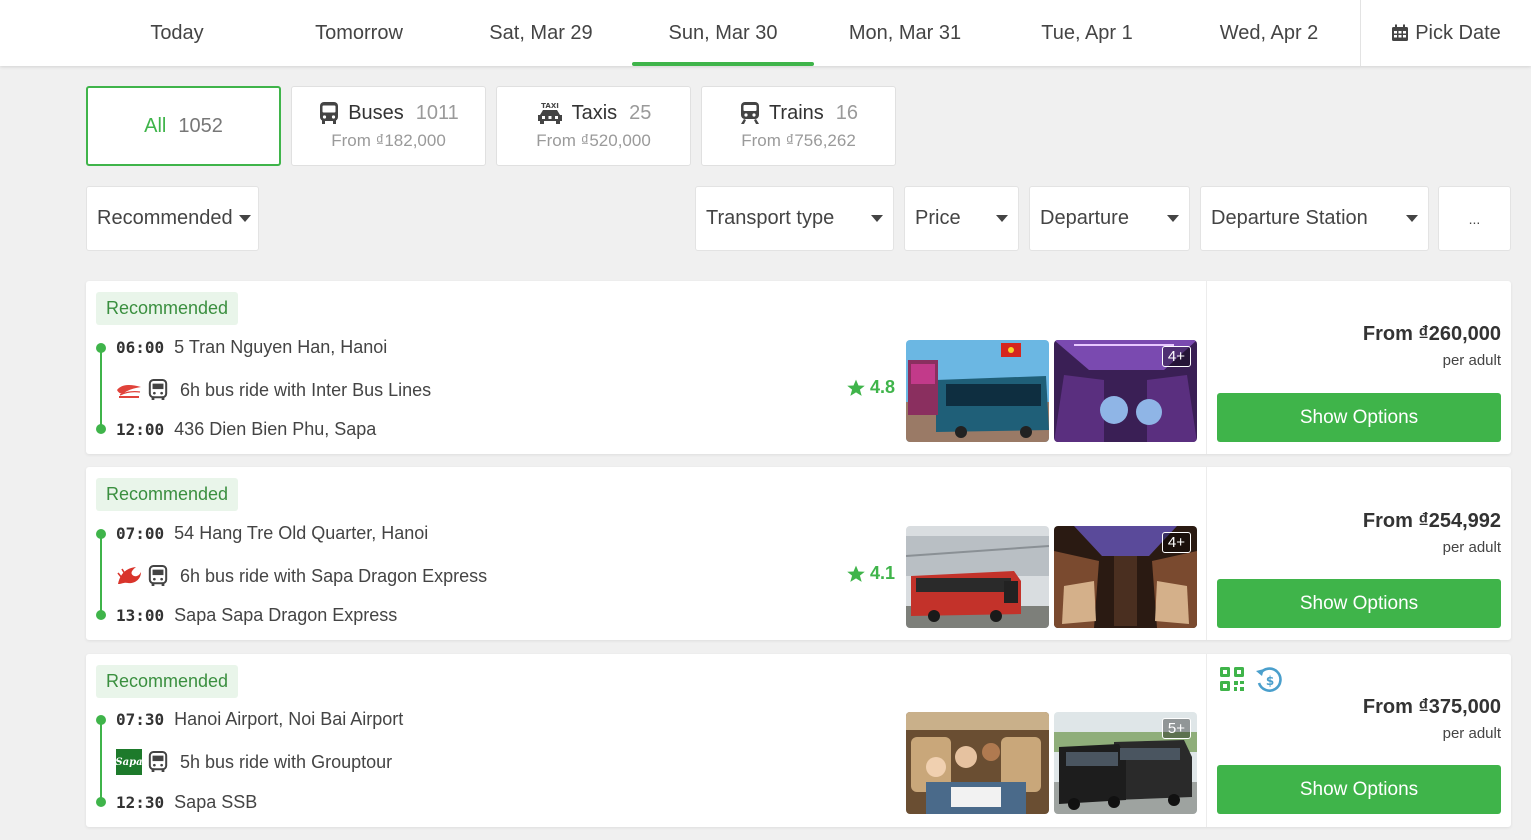 This screenshot has height=840, width=1531. What do you see at coordinates (246, 429) in the screenshot?
I see `arrival-row: 12:00 436 Dien Bien Phu, Sapa` at bounding box center [246, 429].